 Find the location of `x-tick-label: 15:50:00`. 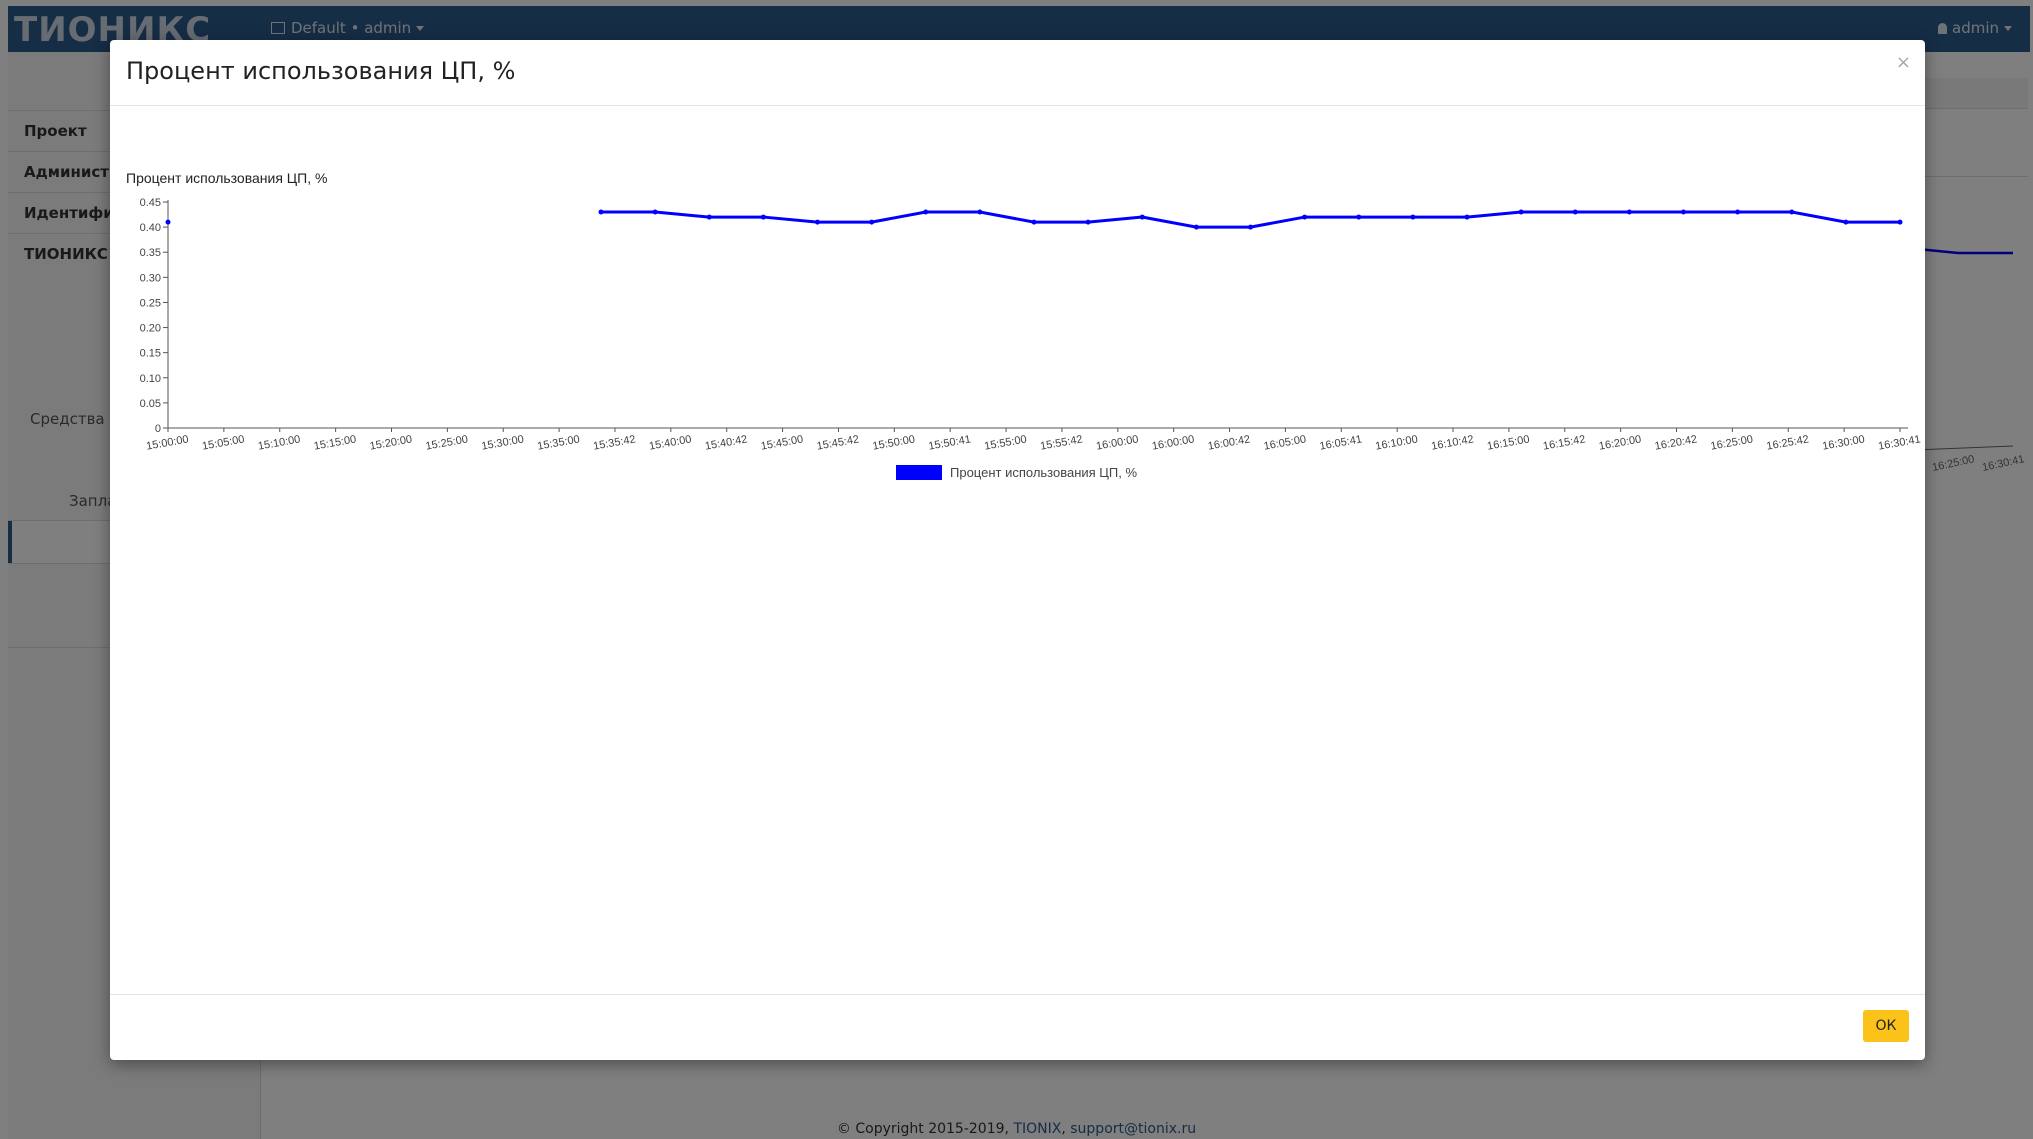

x-tick-label: 15:50:00 is located at coordinates (894, 442).